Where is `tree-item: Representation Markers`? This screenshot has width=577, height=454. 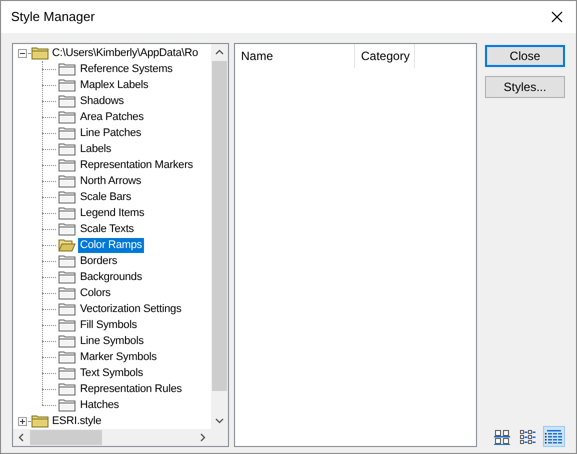 tree-item: Representation Markers is located at coordinates (136, 165).